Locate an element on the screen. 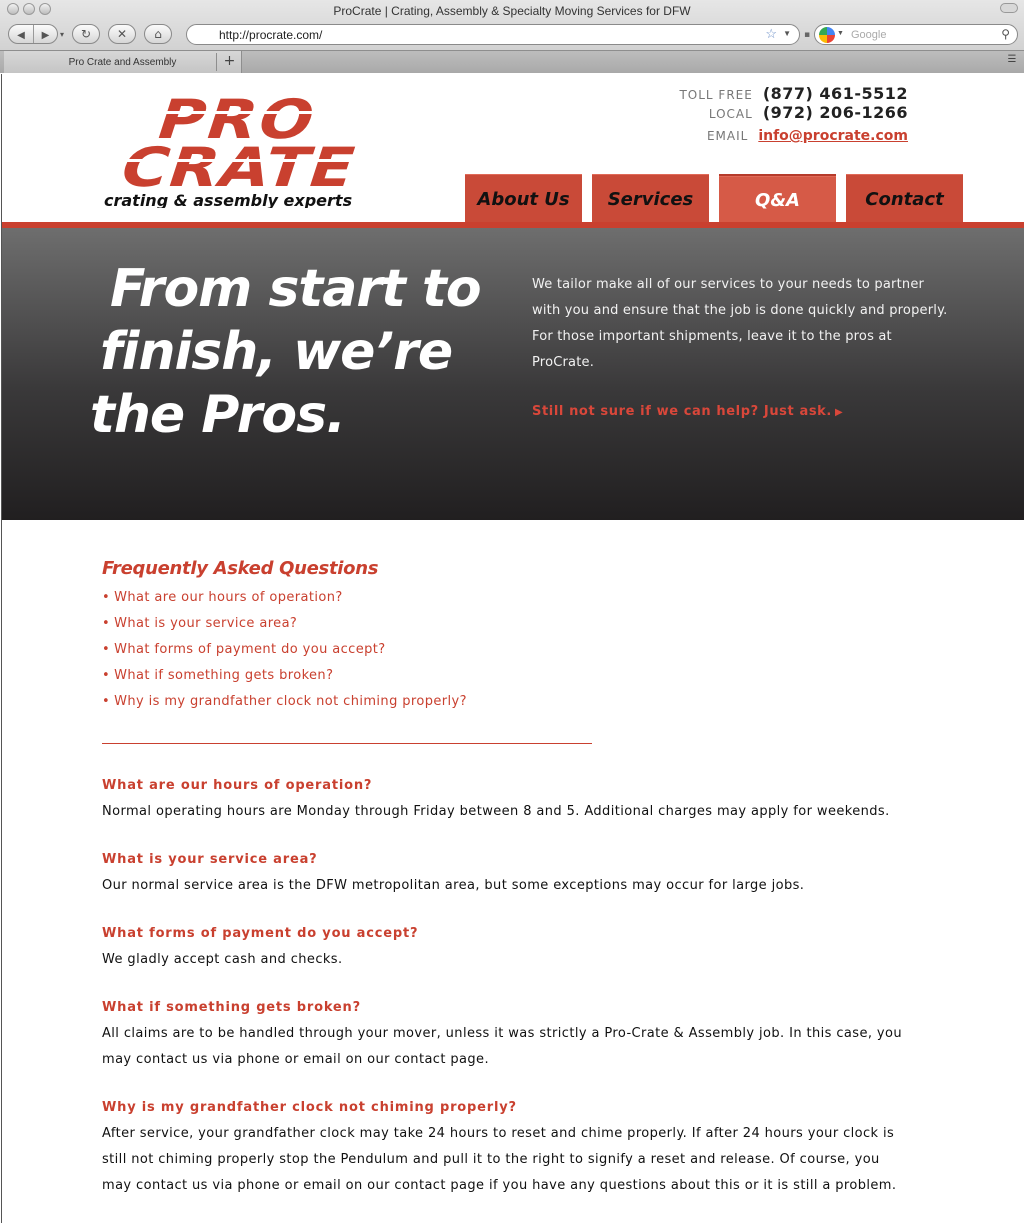 The image size is (1024, 1223). nav-qa: Q&A is located at coordinates (777, 199).